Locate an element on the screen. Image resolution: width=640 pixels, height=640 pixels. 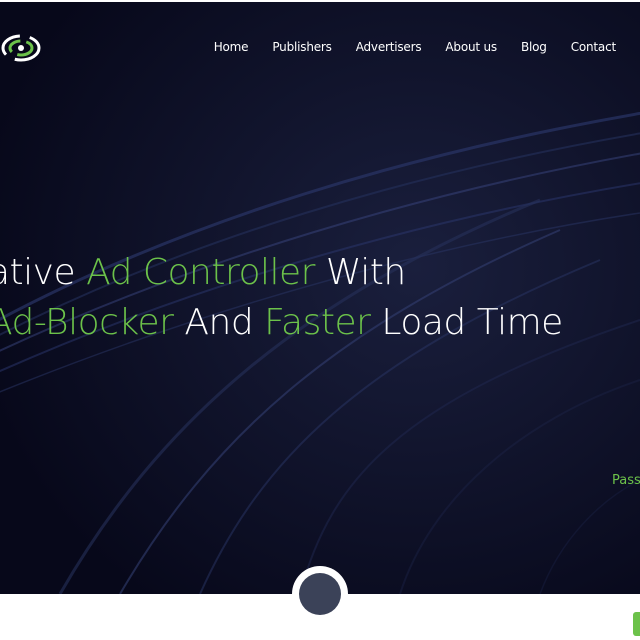
headline-highlight: Ad-Blocker is located at coordinates (87, 322).